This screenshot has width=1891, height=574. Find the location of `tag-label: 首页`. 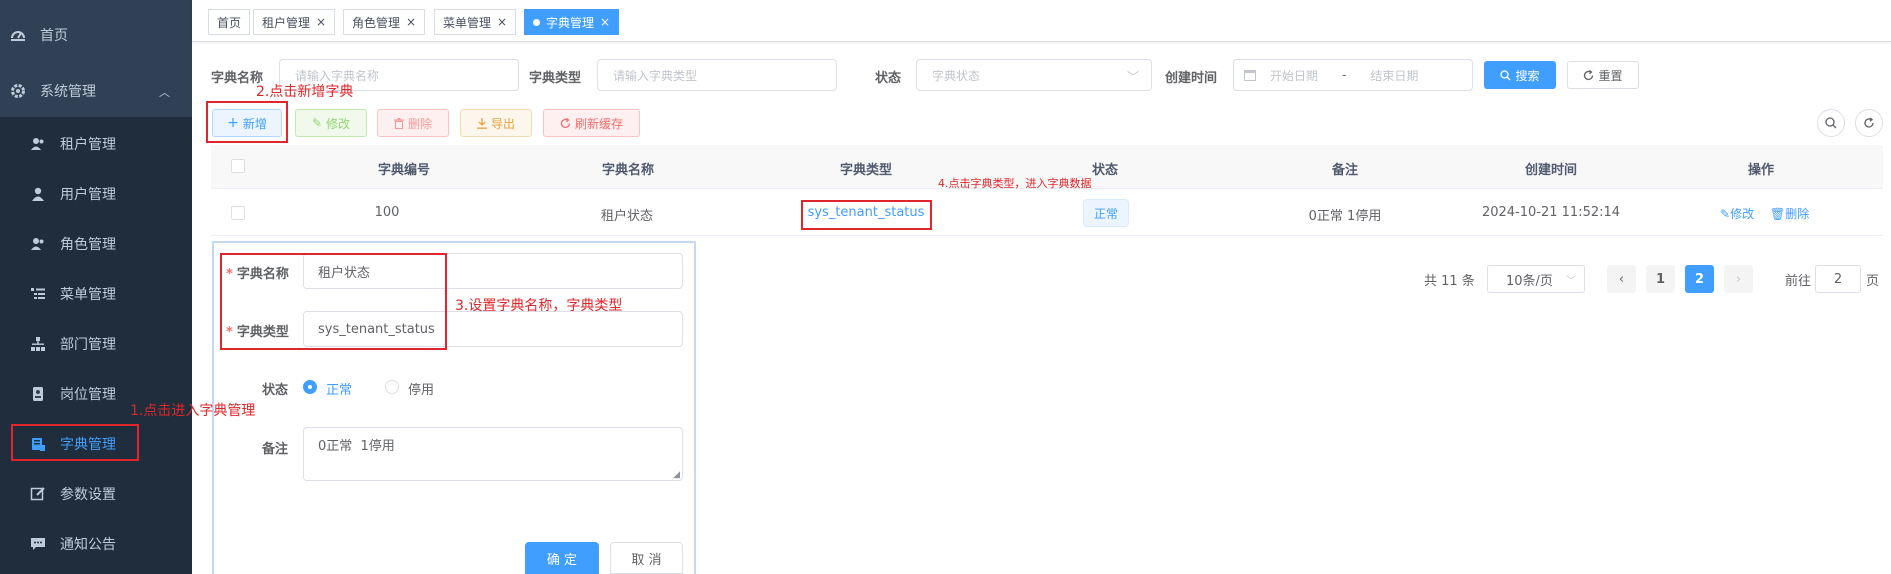

tag-label: 首页 is located at coordinates (229, 22).